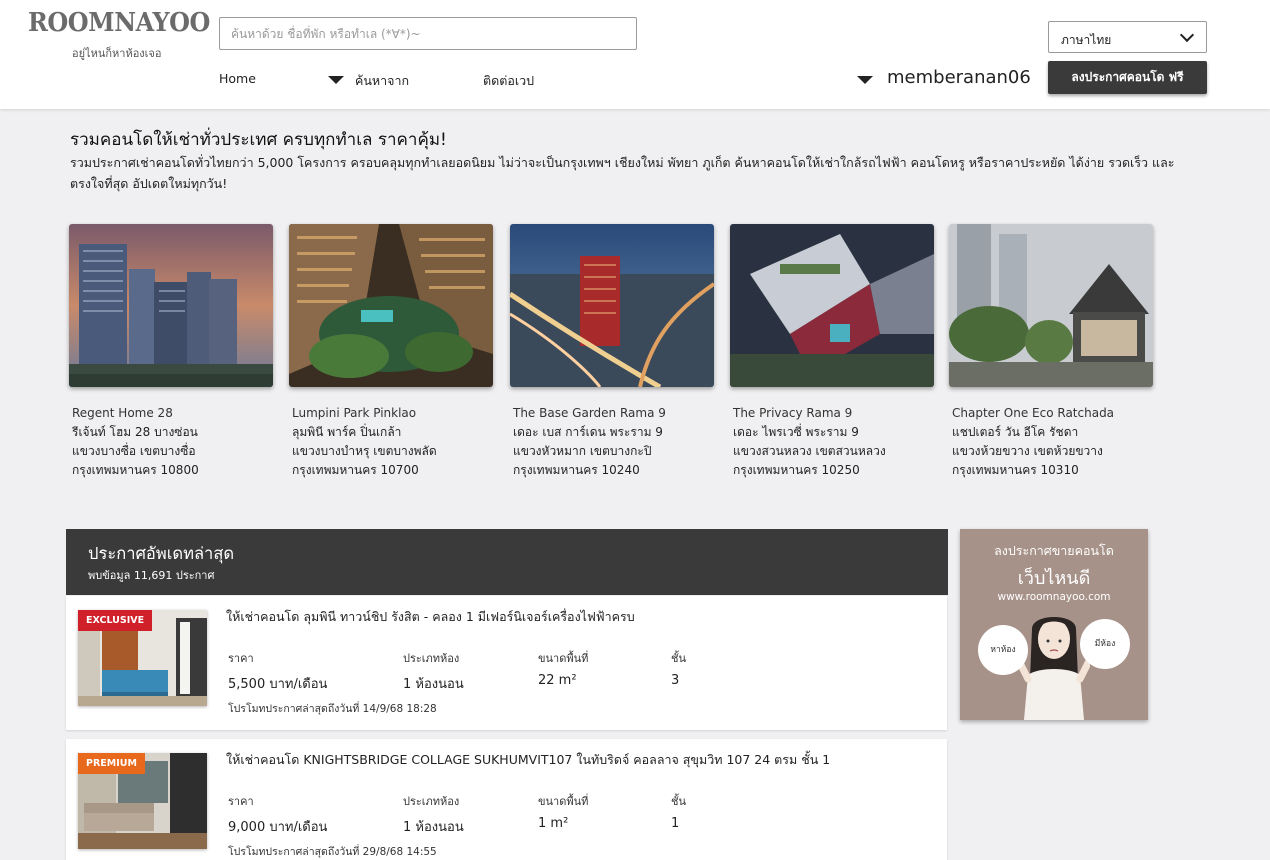 The width and height of the screenshot is (1270, 860). Describe the element at coordinates (354, 413) in the screenshot. I see `project-name-en: Lumpini Park Pinklao` at that location.